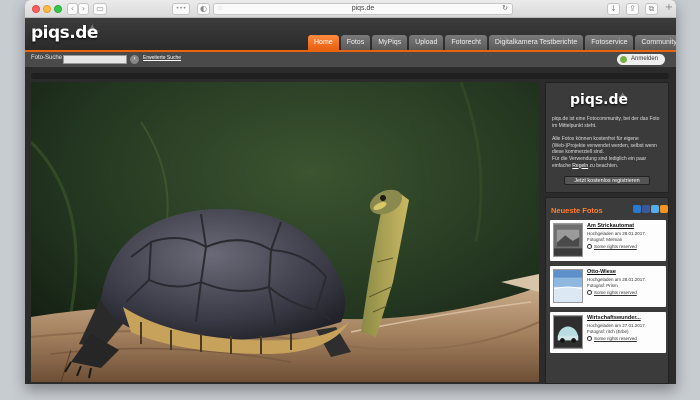 Image resolution: width=700 pixels, height=400 pixels. What do you see at coordinates (72, 9) in the screenshot?
I see `chevron-left-icon: ‹` at bounding box center [72, 9].